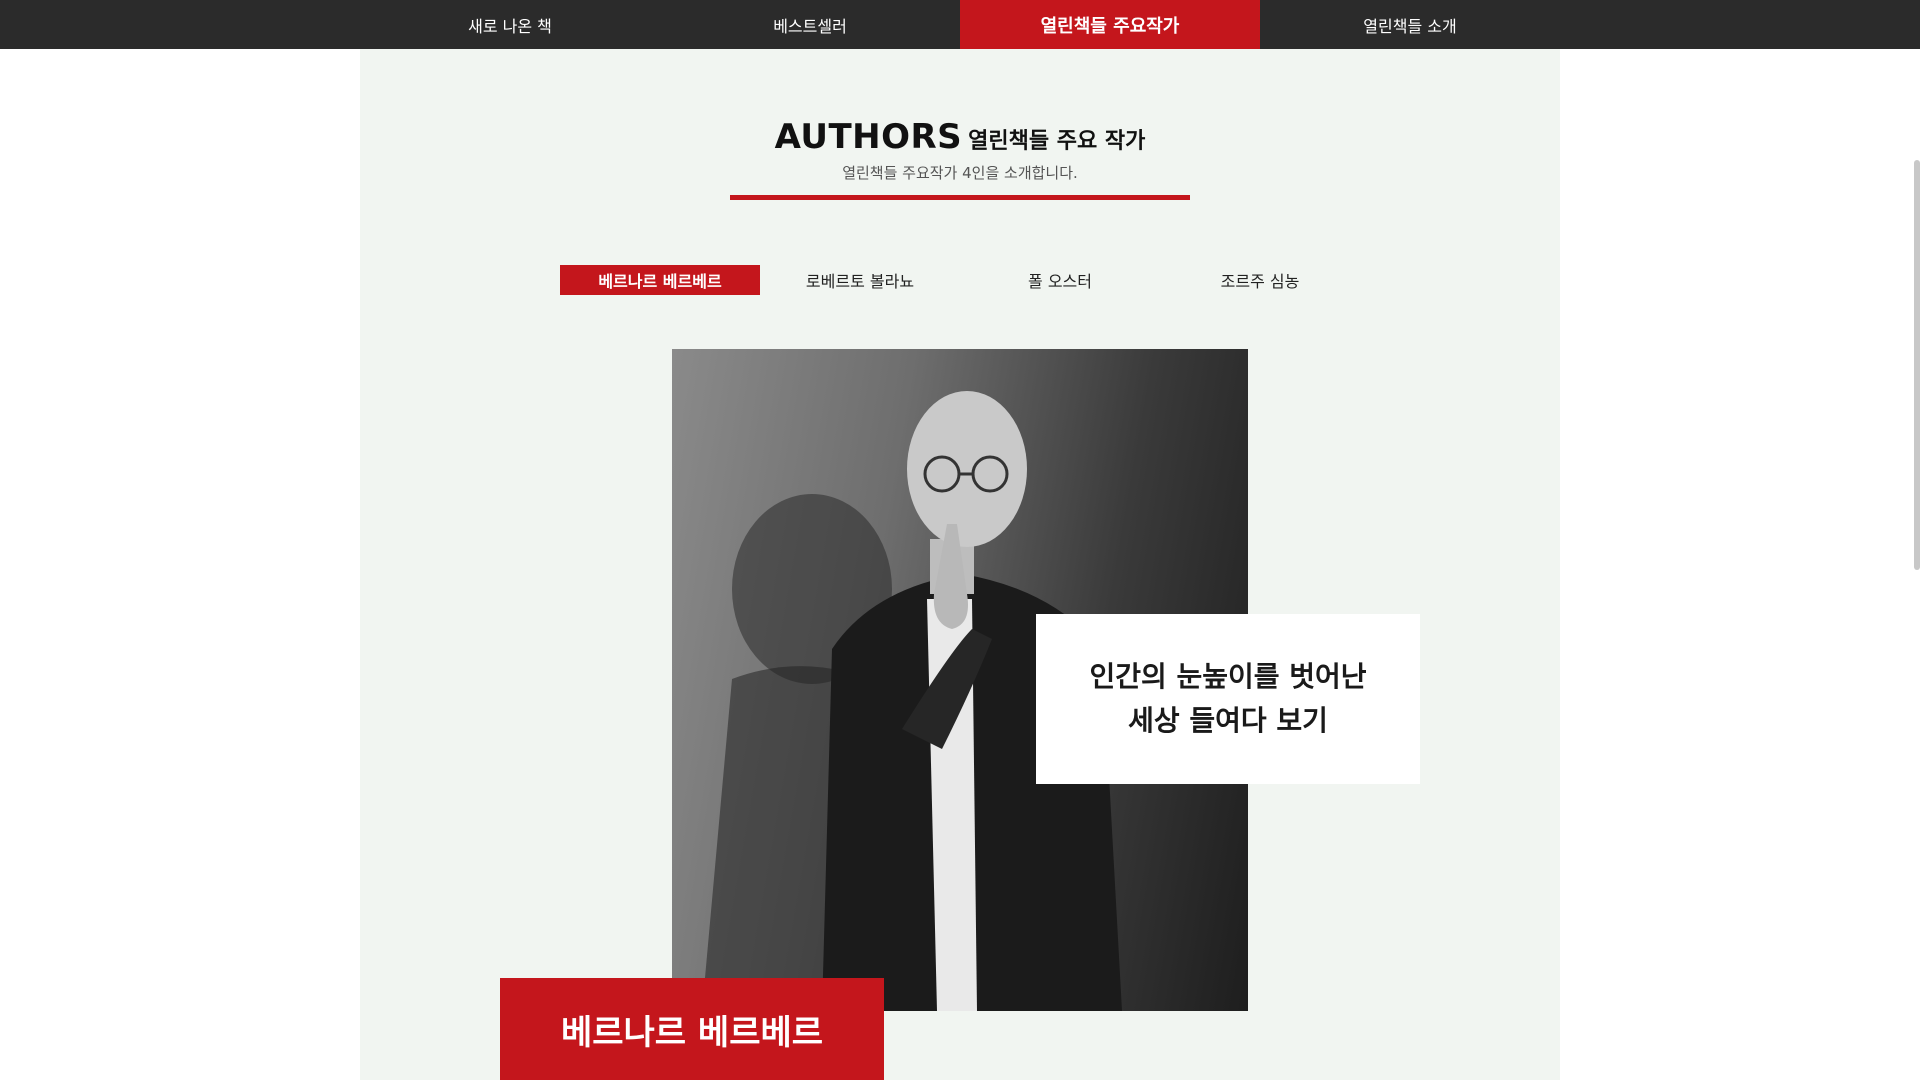  Describe the element at coordinates (1110, 24) in the screenshot. I see `nav-authors: 열린책들 주요작가` at that location.